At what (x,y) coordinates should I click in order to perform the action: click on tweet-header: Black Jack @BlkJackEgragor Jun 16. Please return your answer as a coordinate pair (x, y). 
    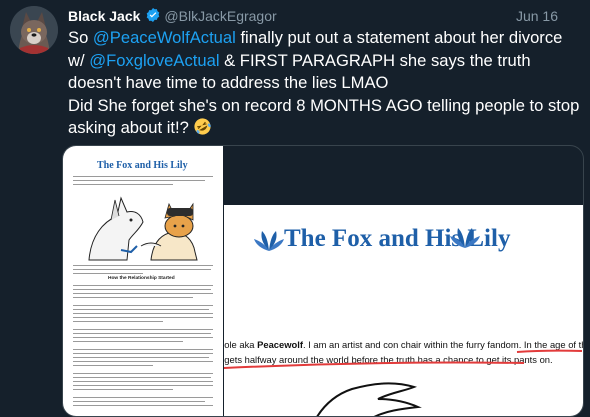
    Looking at the image, I should click on (324, 16).